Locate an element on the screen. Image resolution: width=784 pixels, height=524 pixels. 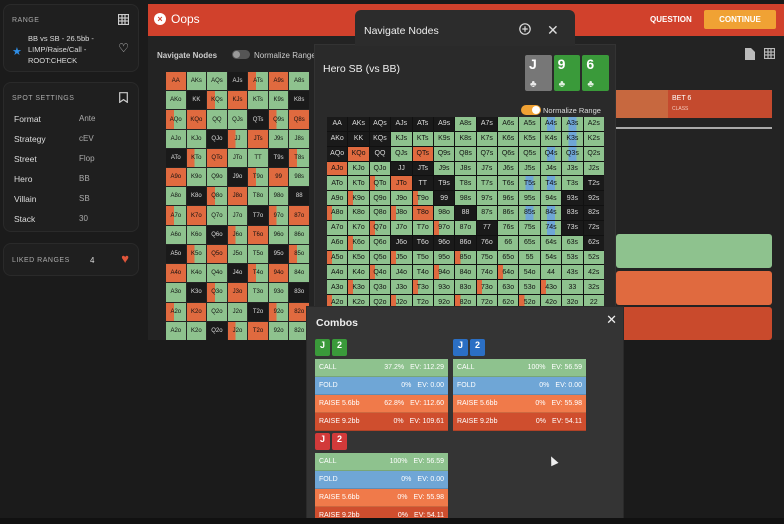
hand-cell: J8s is located at coordinates (465, 168).